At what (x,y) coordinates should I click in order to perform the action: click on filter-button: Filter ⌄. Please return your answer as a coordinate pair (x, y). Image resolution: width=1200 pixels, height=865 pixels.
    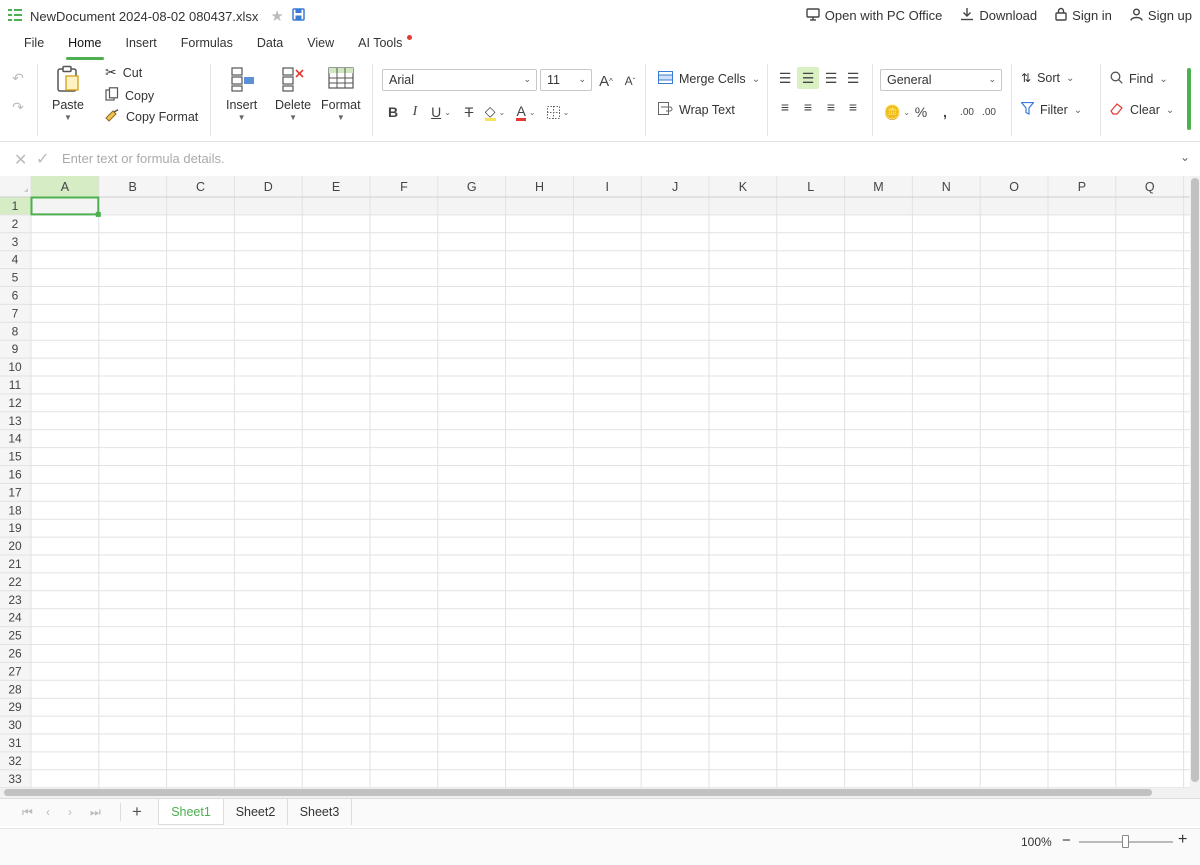
    Looking at the image, I should click on (1051, 109).